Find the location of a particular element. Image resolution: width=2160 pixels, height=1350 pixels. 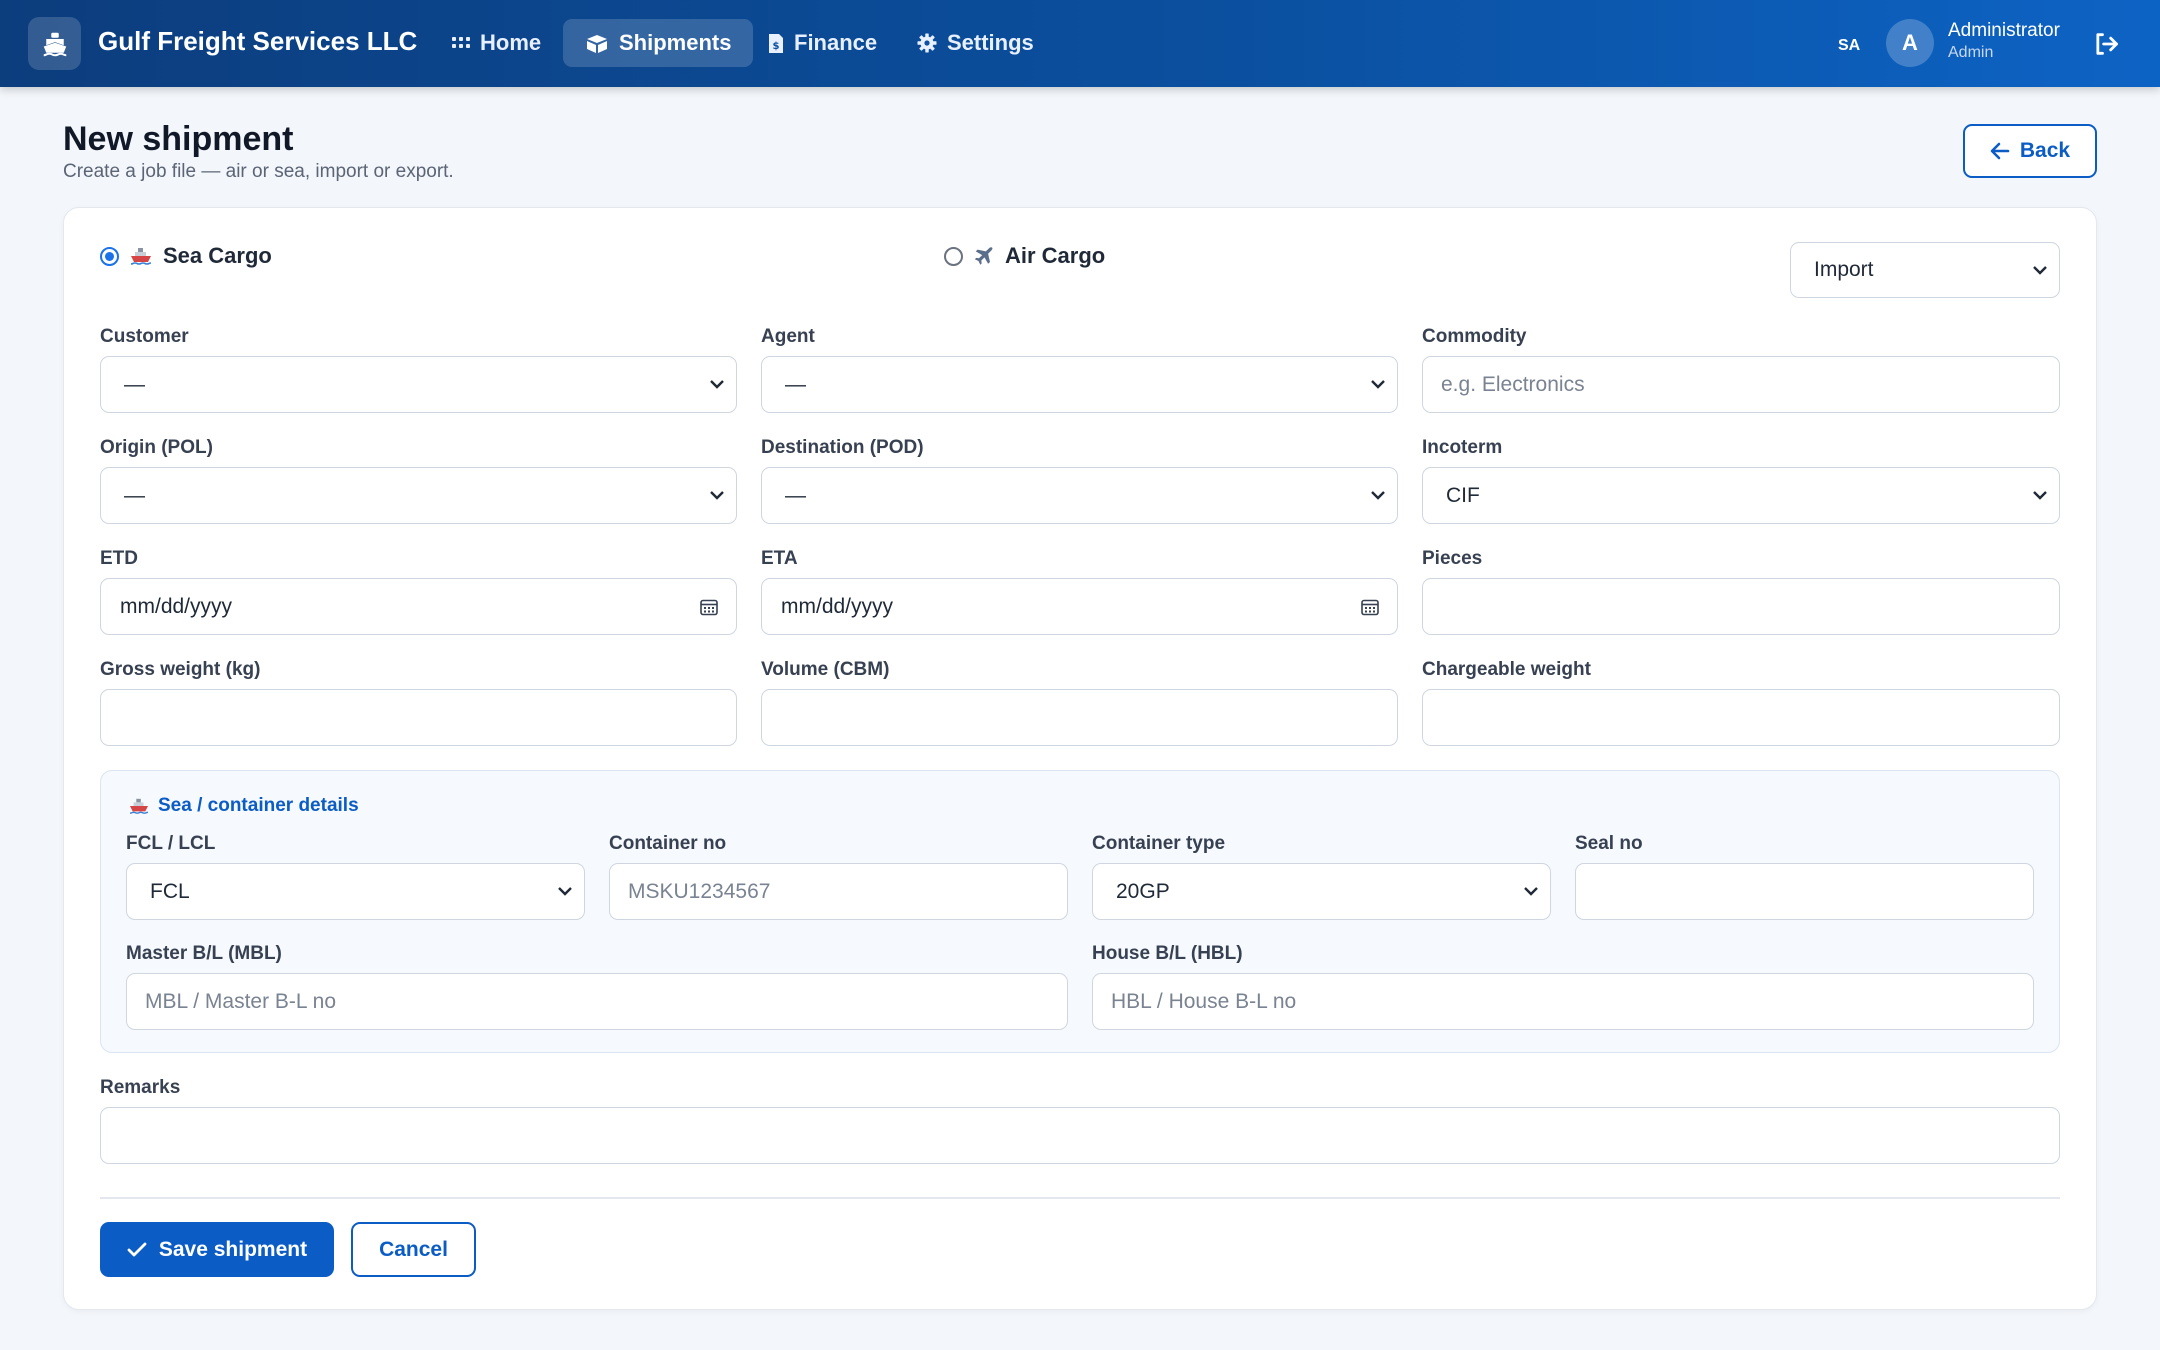

remarks-label: Remarks is located at coordinates (140, 1087).